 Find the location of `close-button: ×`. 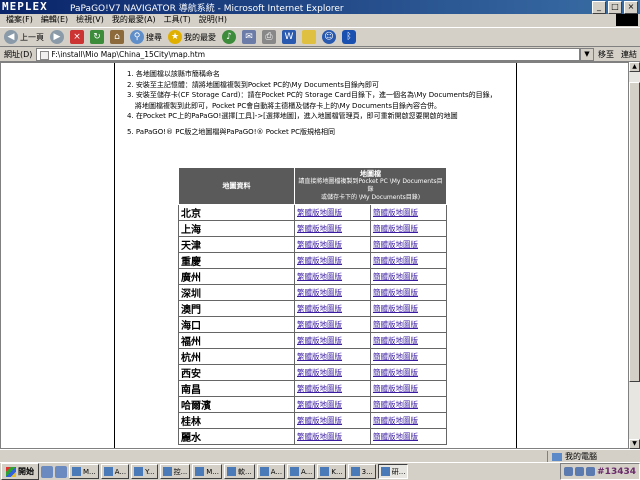

close-button: × is located at coordinates (631, 7).